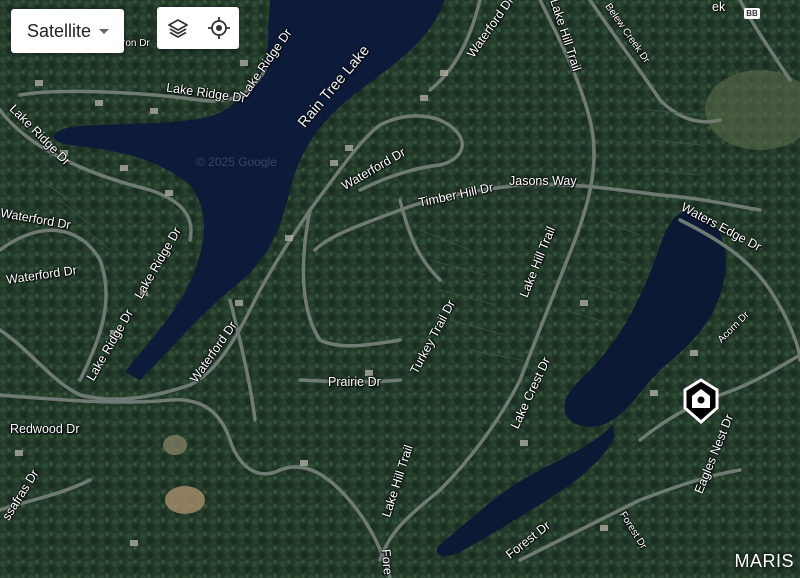 This screenshot has width=800, height=578. I want to click on layers-icon, so click(177, 28).